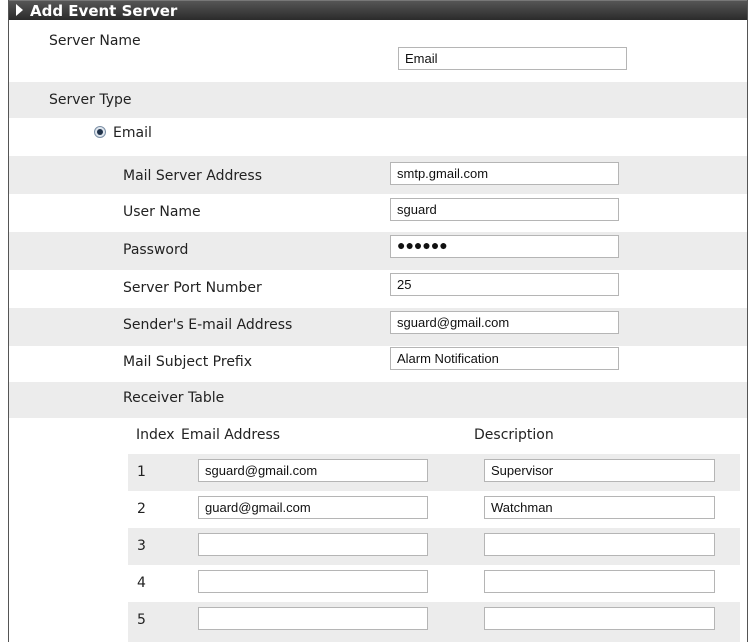 The height and width of the screenshot is (642, 748). What do you see at coordinates (141, 509) in the screenshot?
I see `receiver-index: 2` at bounding box center [141, 509].